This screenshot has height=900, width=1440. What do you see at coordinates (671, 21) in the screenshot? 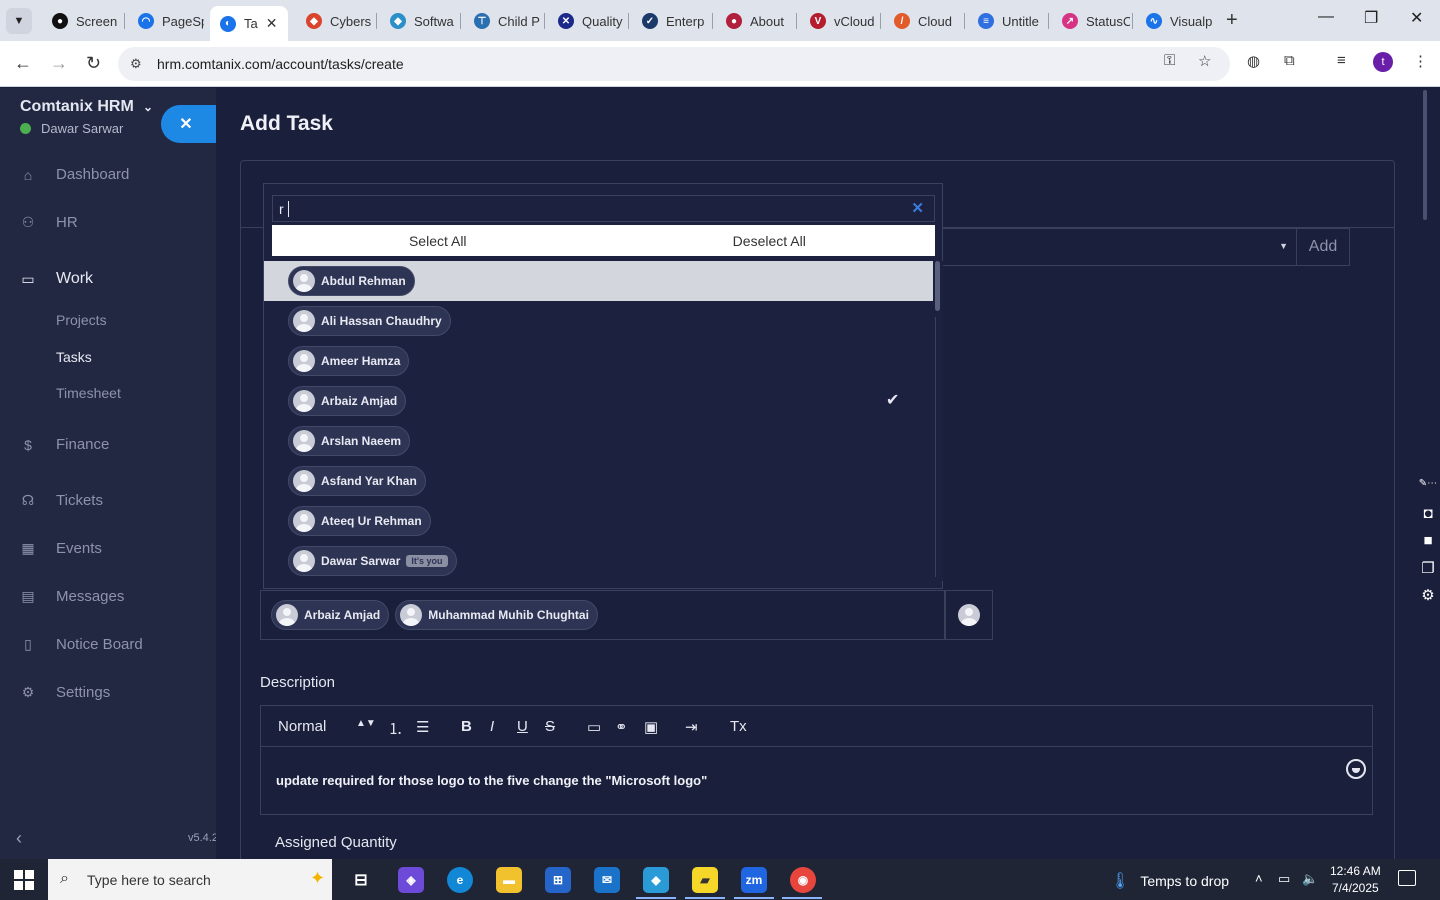
I see `browser-tab: ✓ Enterp` at bounding box center [671, 21].